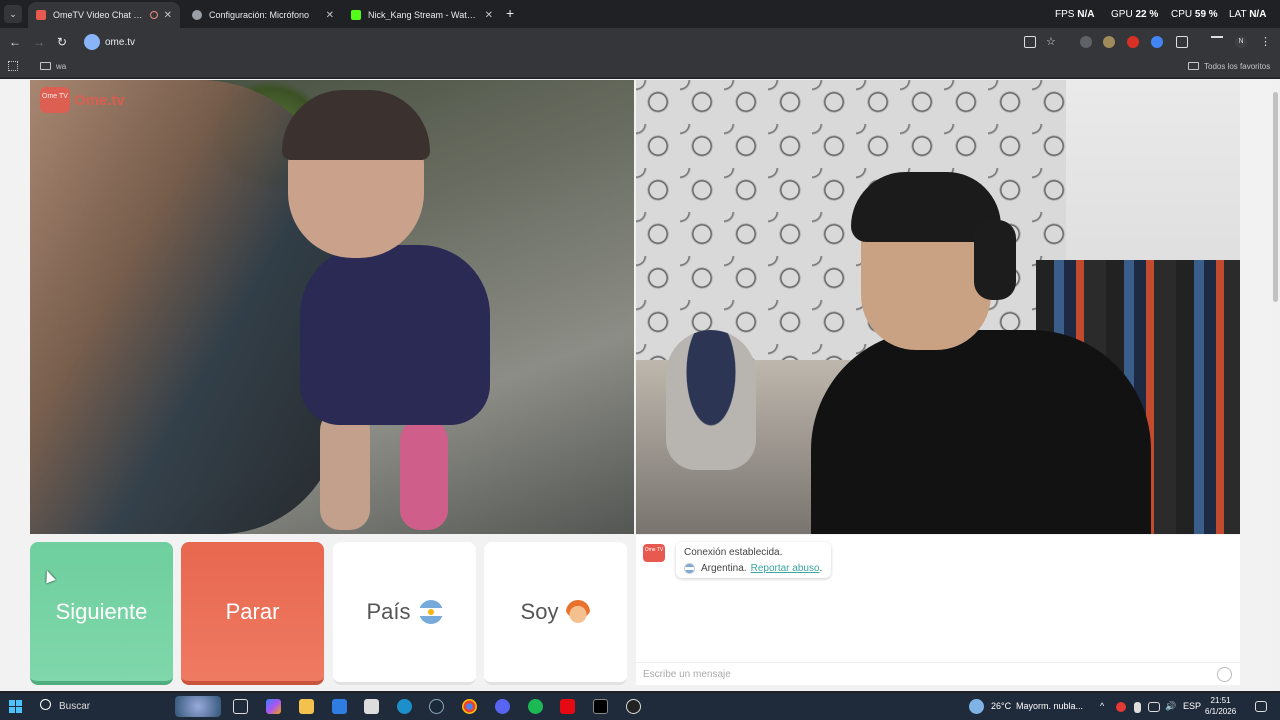 The height and width of the screenshot is (720, 1280). I want to click on stop-button-label: Parar, so click(252, 611).